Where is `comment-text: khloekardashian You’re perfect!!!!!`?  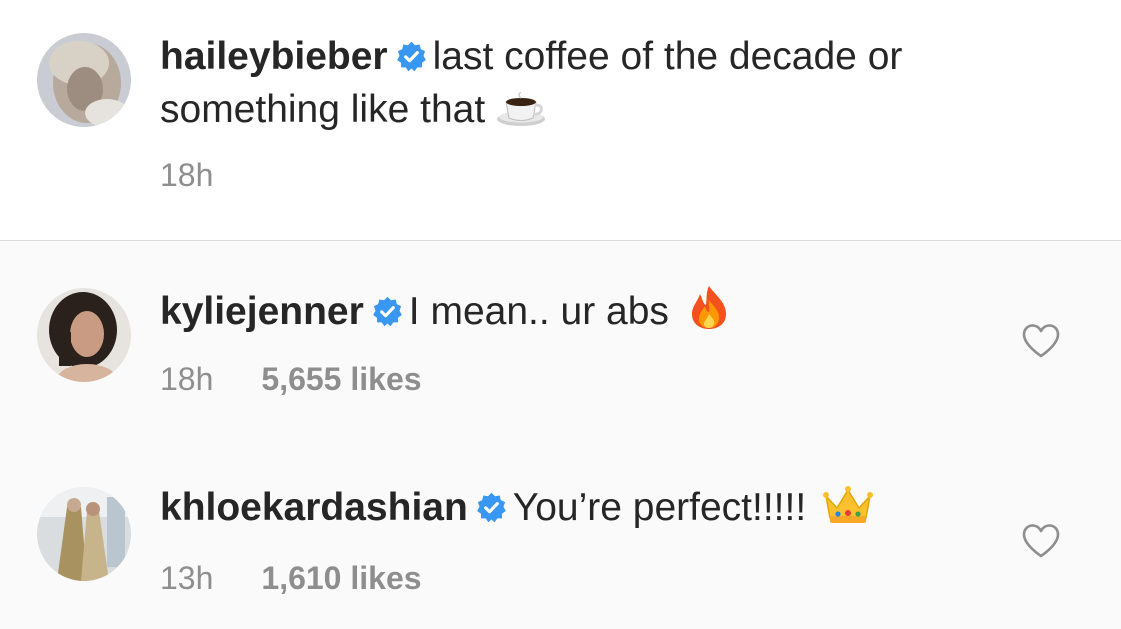
comment-text: khloekardashian You’re perfect!!!!! is located at coordinates (517, 511).